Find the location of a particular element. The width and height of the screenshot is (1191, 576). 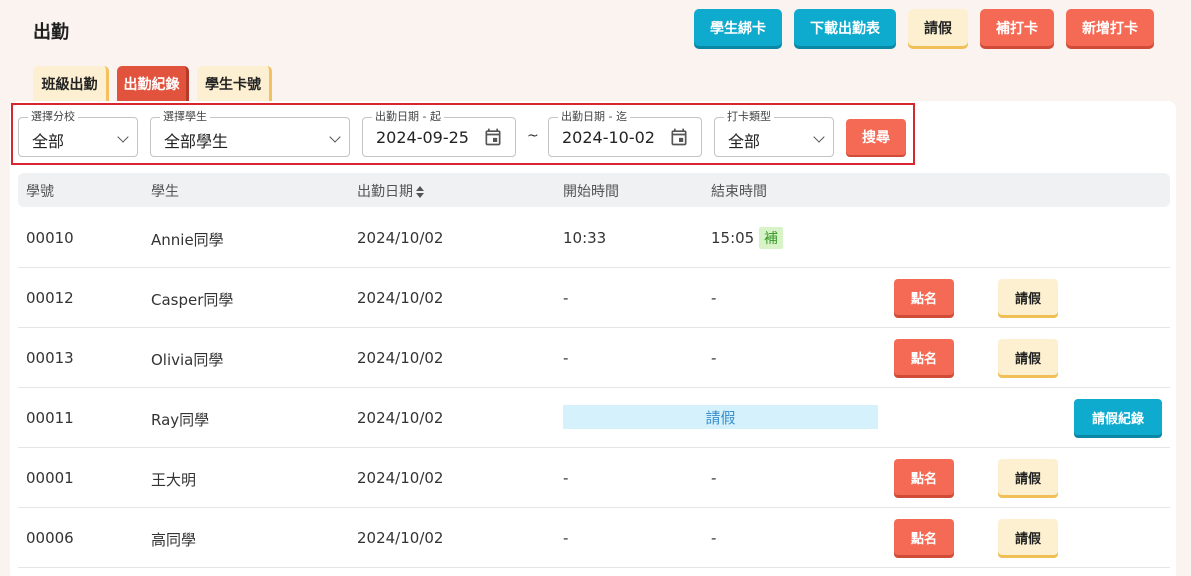

student-select-value: 全部學生 is located at coordinates (196, 141).